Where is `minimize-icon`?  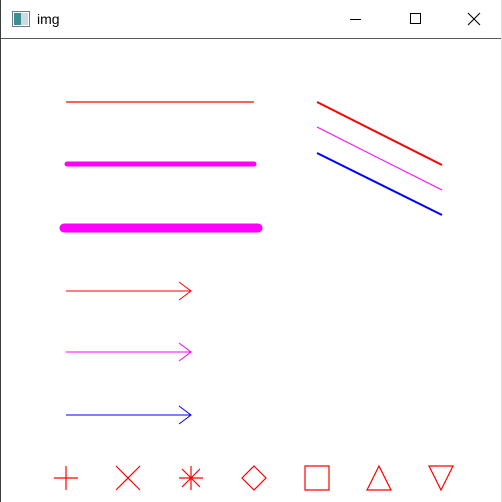
minimize-icon is located at coordinates (355, 19).